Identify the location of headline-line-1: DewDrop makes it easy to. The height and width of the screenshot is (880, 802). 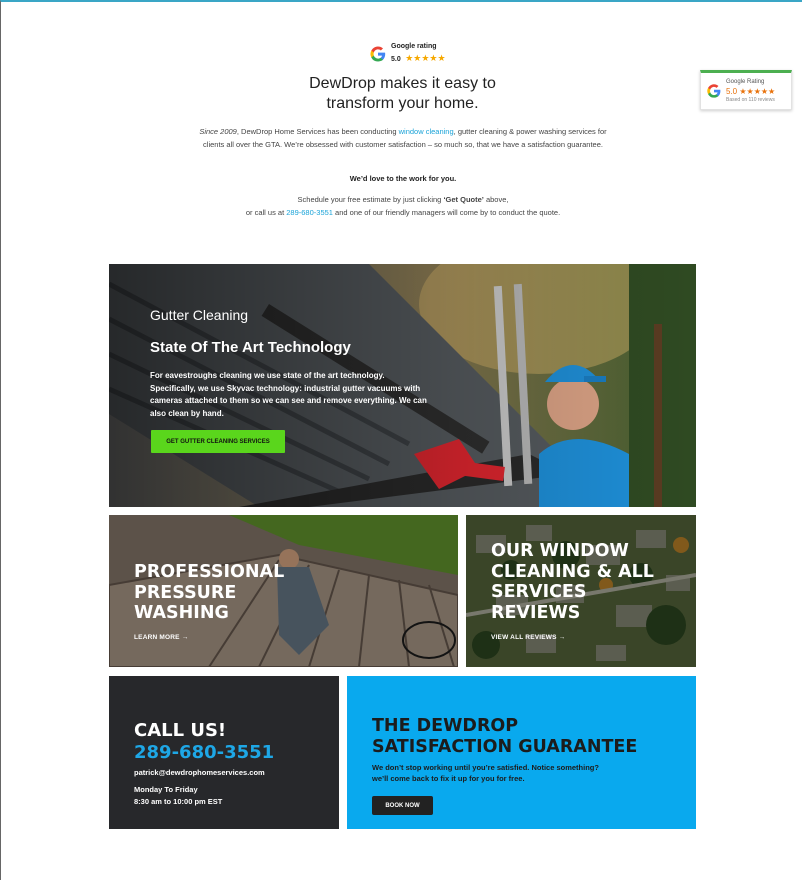
(402, 83).